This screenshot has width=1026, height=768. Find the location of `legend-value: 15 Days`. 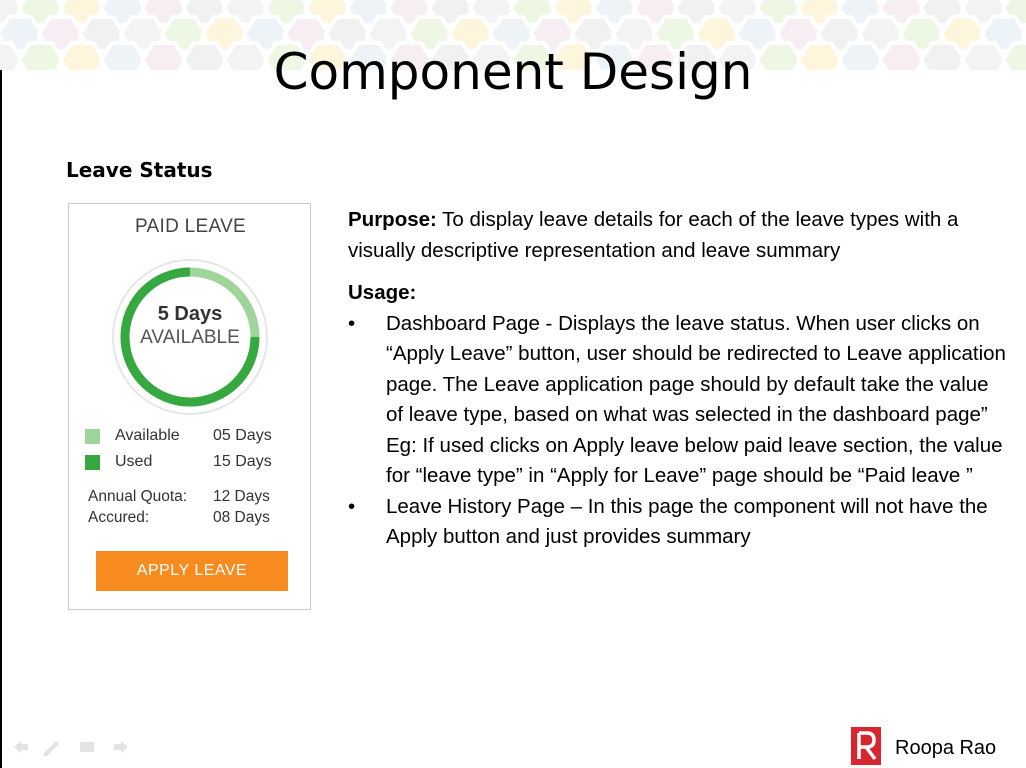

legend-value: 15 Days is located at coordinates (242, 461).